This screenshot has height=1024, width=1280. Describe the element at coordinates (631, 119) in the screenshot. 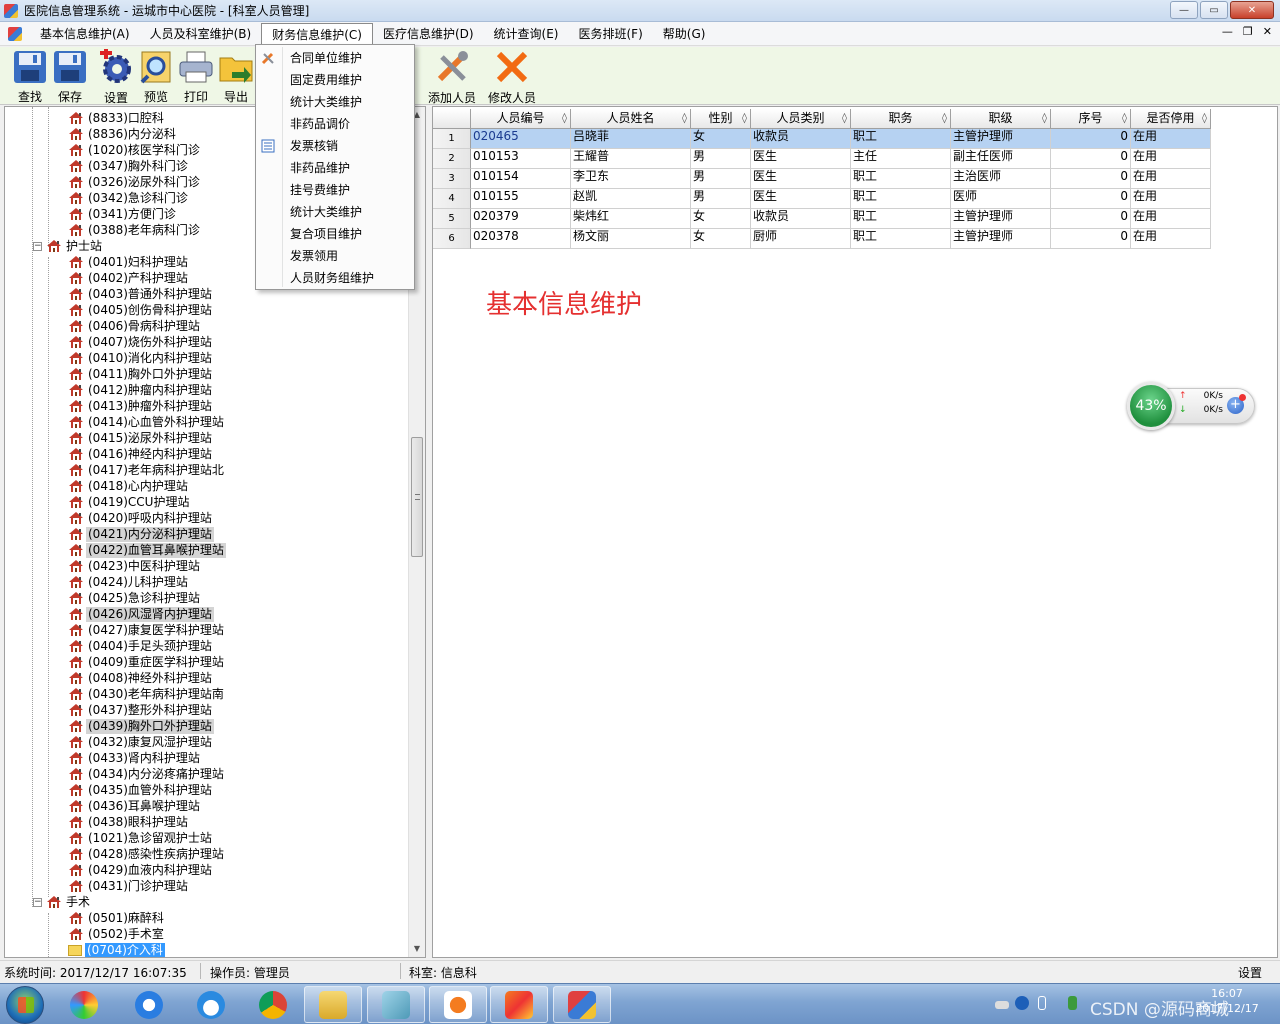

I see `column-header: 人员姓名 ◊` at that location.